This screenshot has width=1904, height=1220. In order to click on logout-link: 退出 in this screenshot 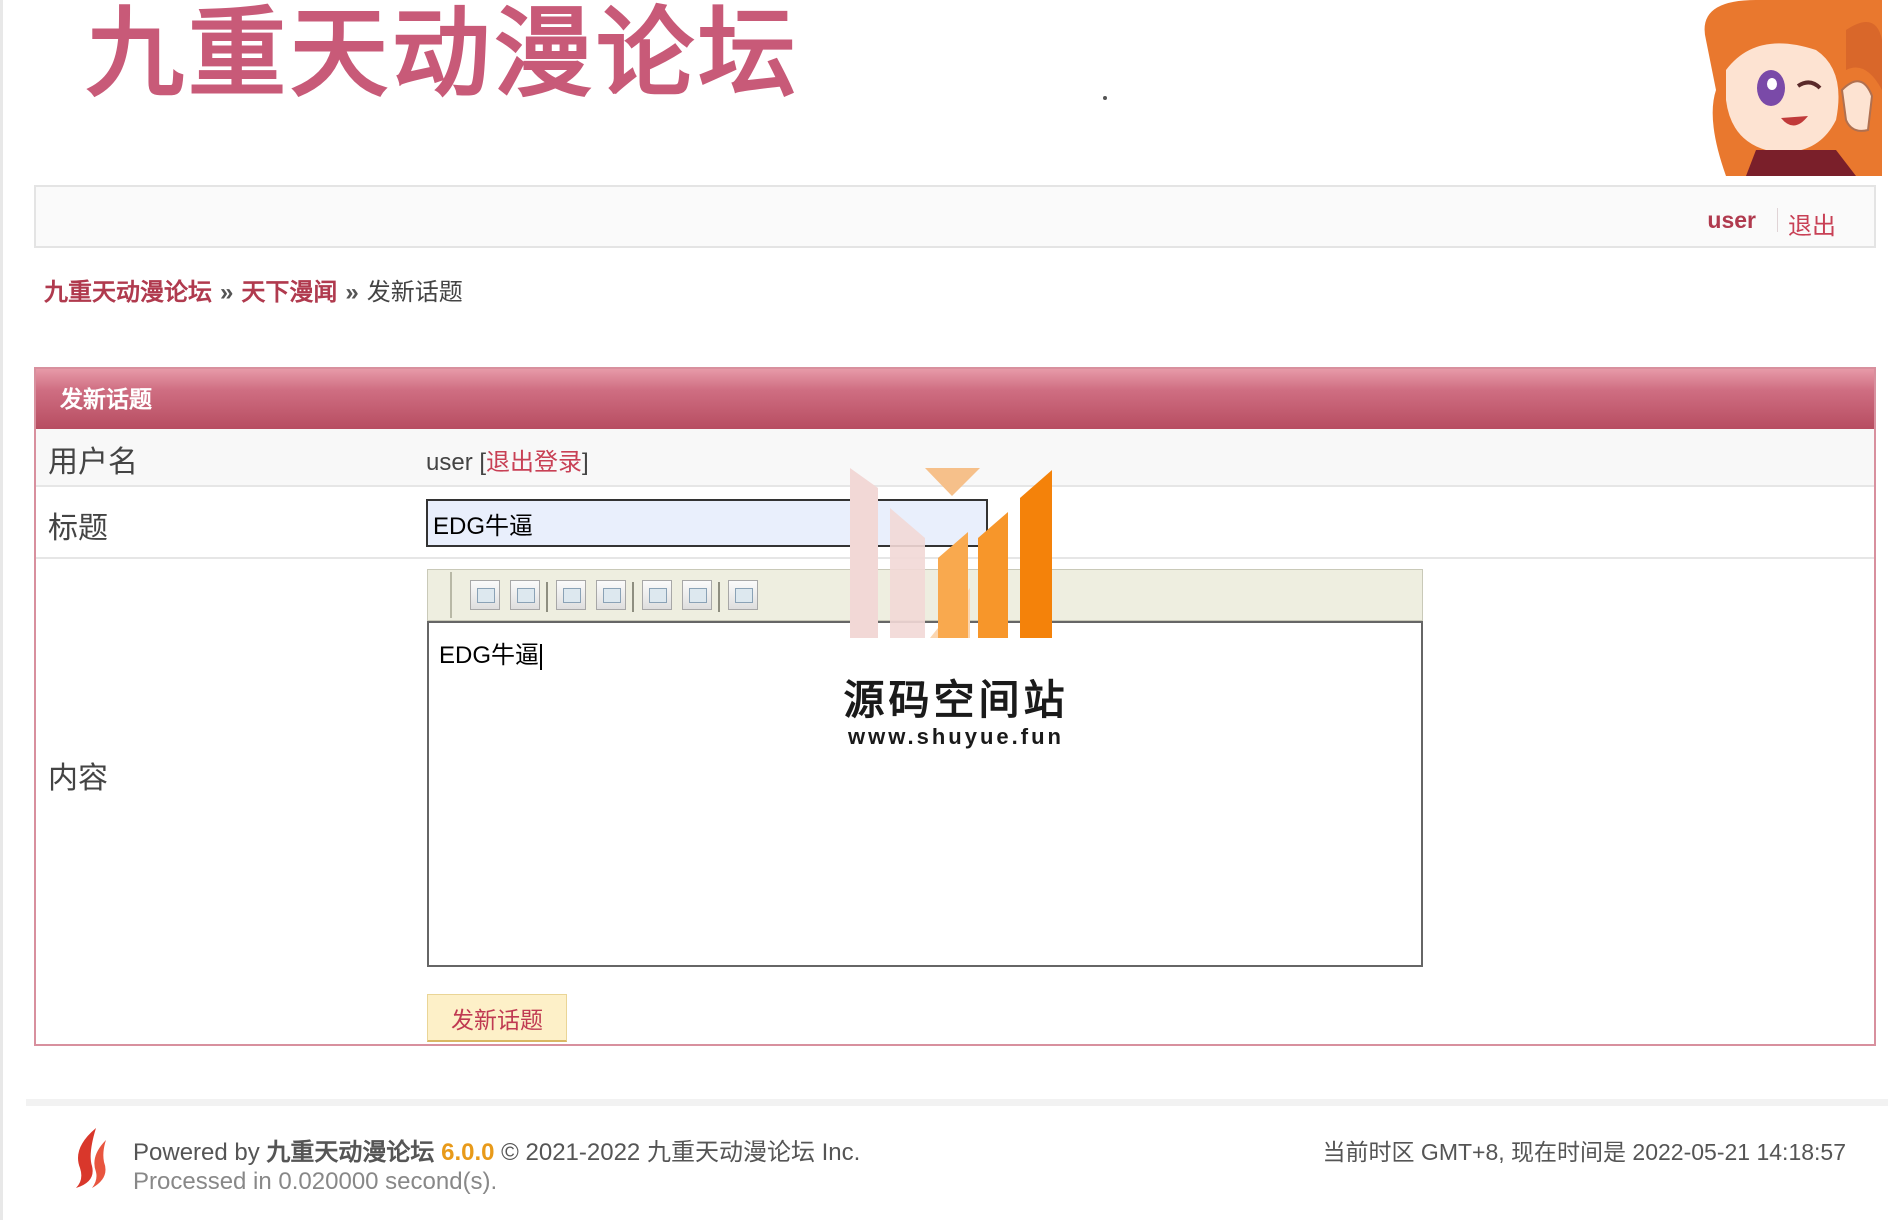, I will do `click(1812, 223)`.